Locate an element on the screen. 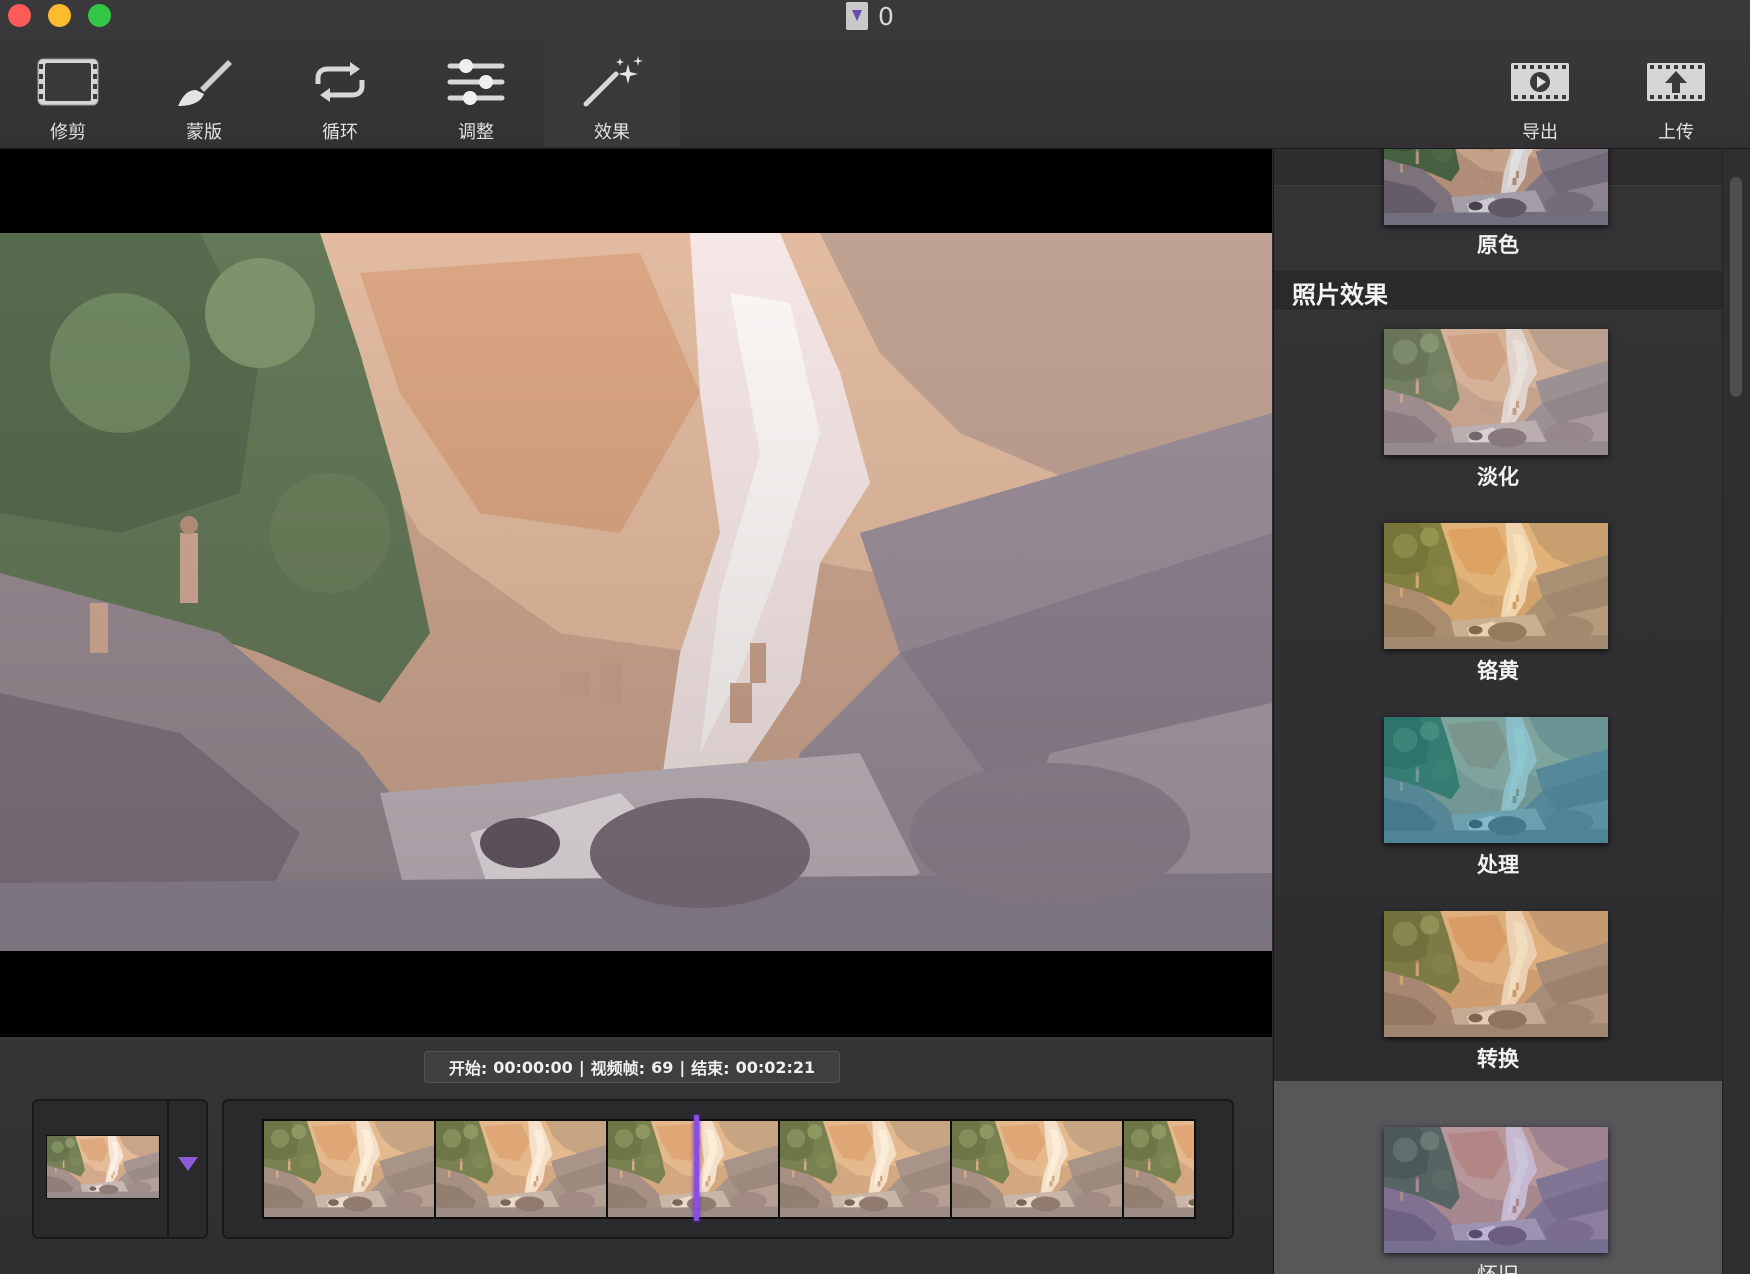 The height and width of the screenshot is (1274, 1750). scrollbar-thumb is located at coordinates (1736, 287).